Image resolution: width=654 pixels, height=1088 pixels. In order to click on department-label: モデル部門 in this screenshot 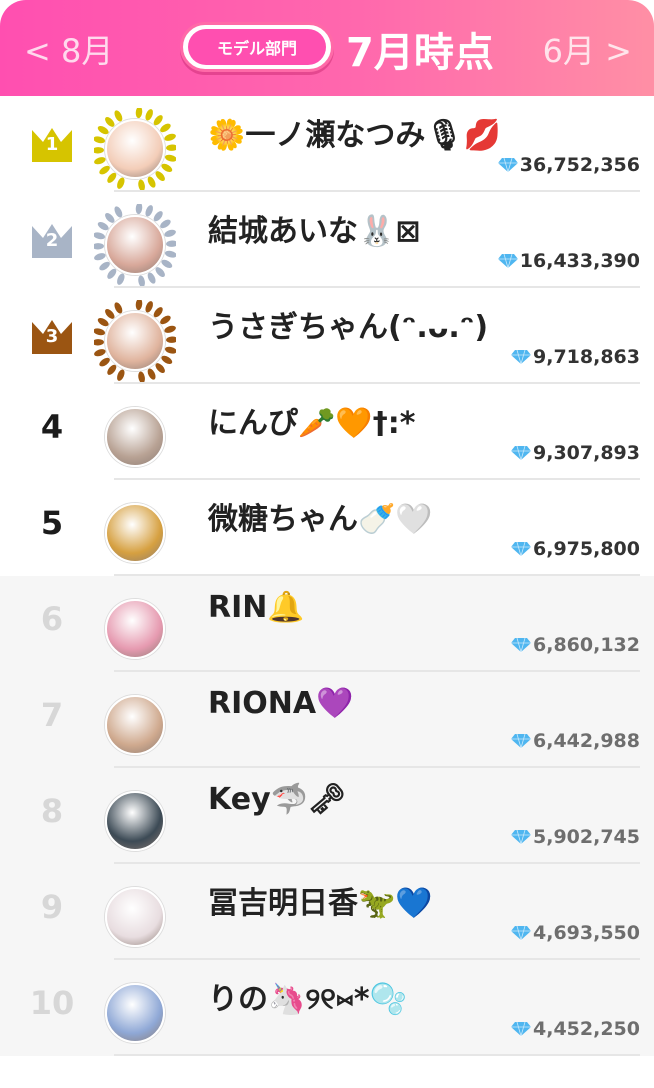, I will do `click(257, 47)`.